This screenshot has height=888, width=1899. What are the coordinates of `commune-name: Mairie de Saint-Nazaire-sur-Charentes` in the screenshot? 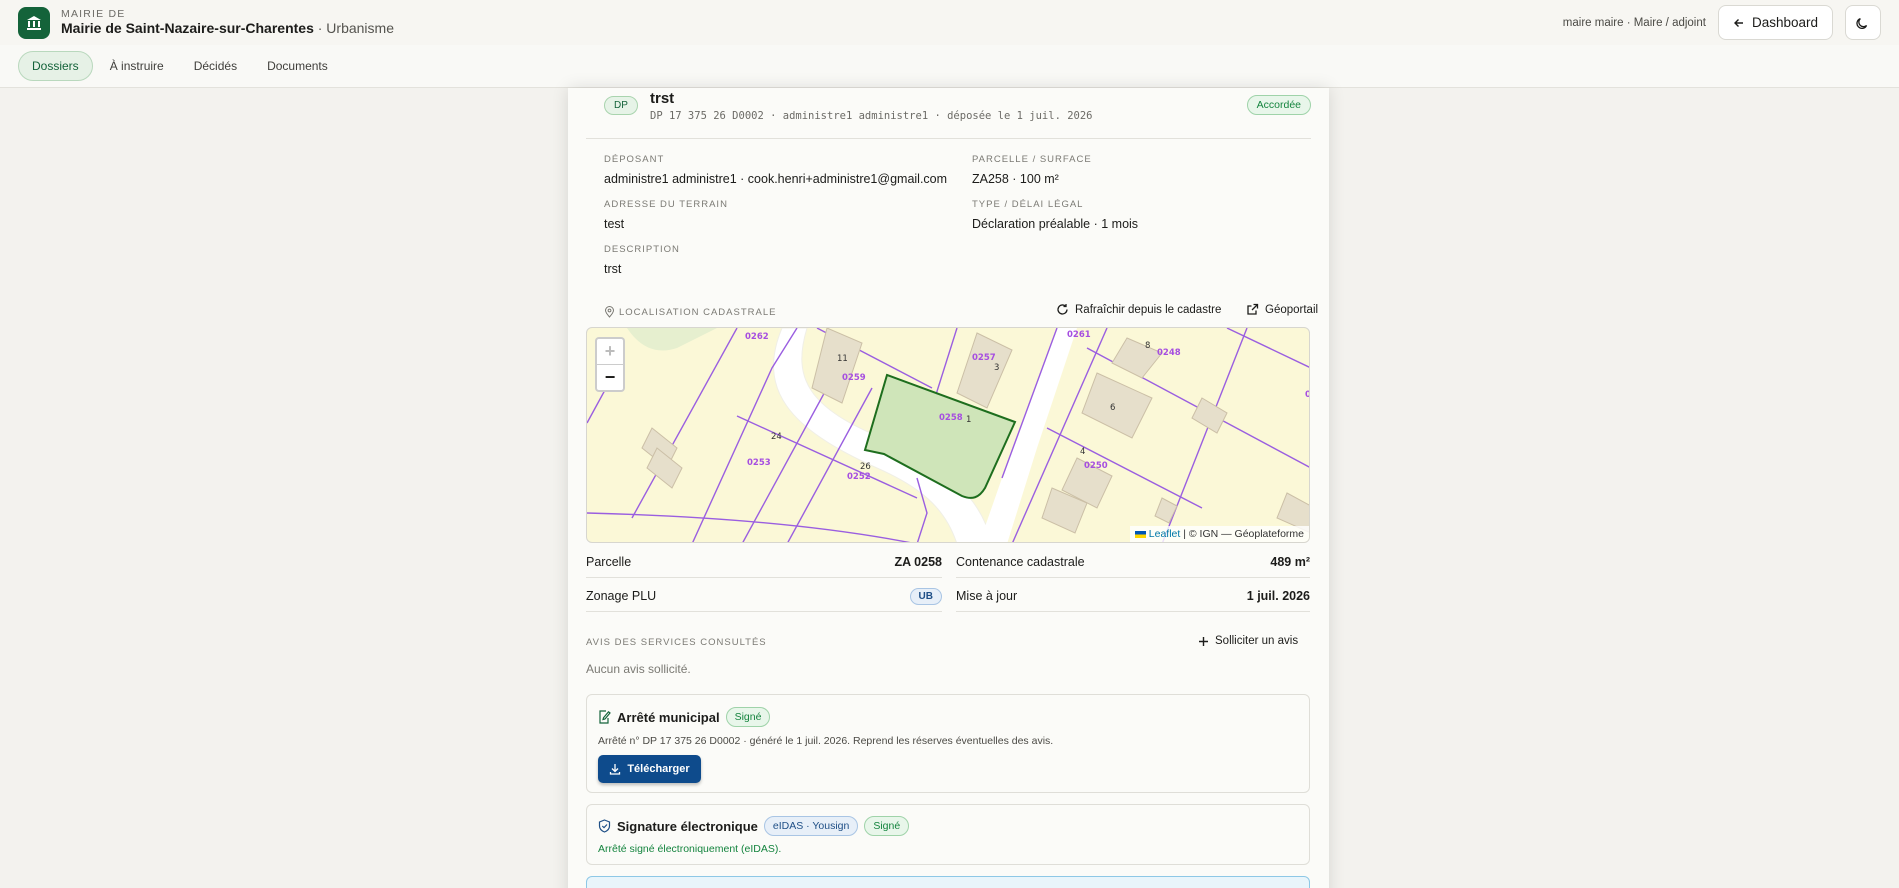 It's located at (187, 28).